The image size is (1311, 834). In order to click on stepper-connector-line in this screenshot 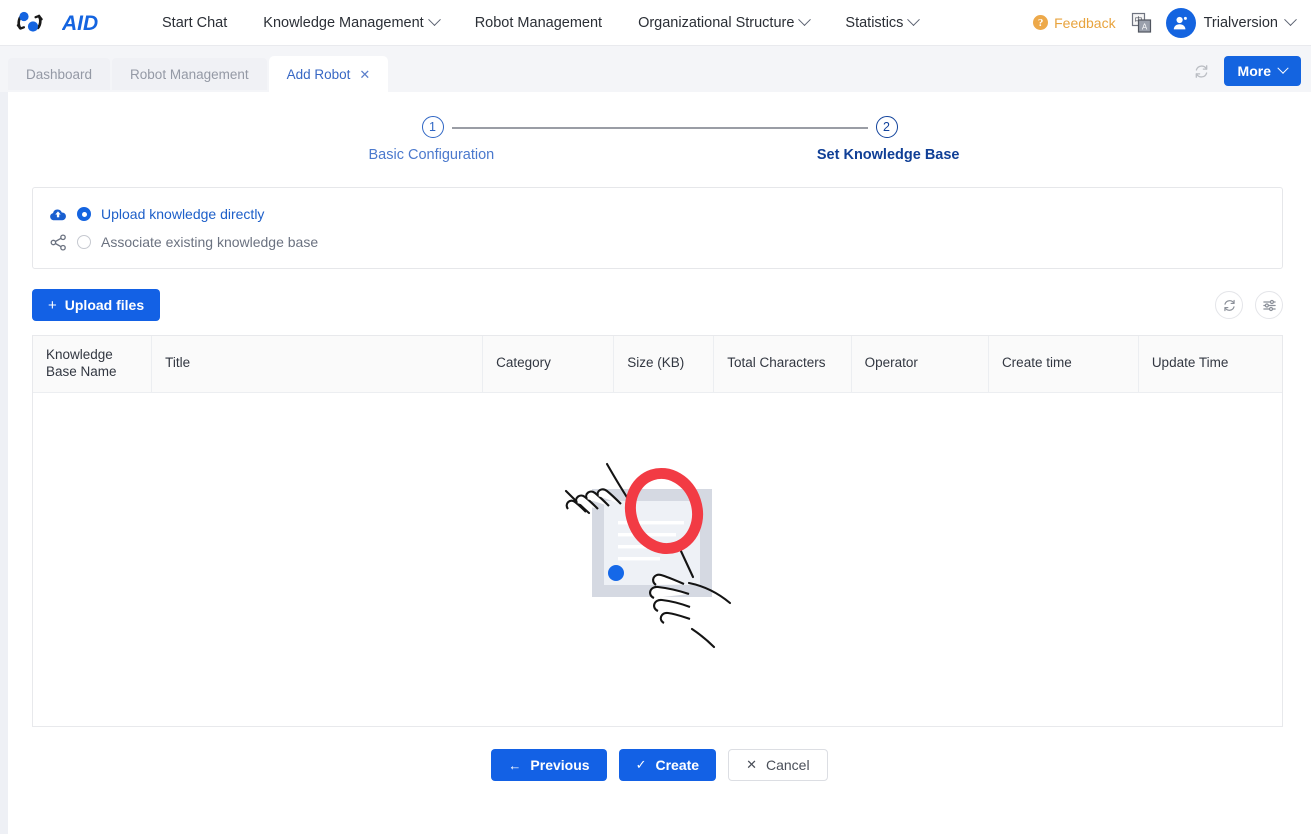, I will do `click(659, 128)`.